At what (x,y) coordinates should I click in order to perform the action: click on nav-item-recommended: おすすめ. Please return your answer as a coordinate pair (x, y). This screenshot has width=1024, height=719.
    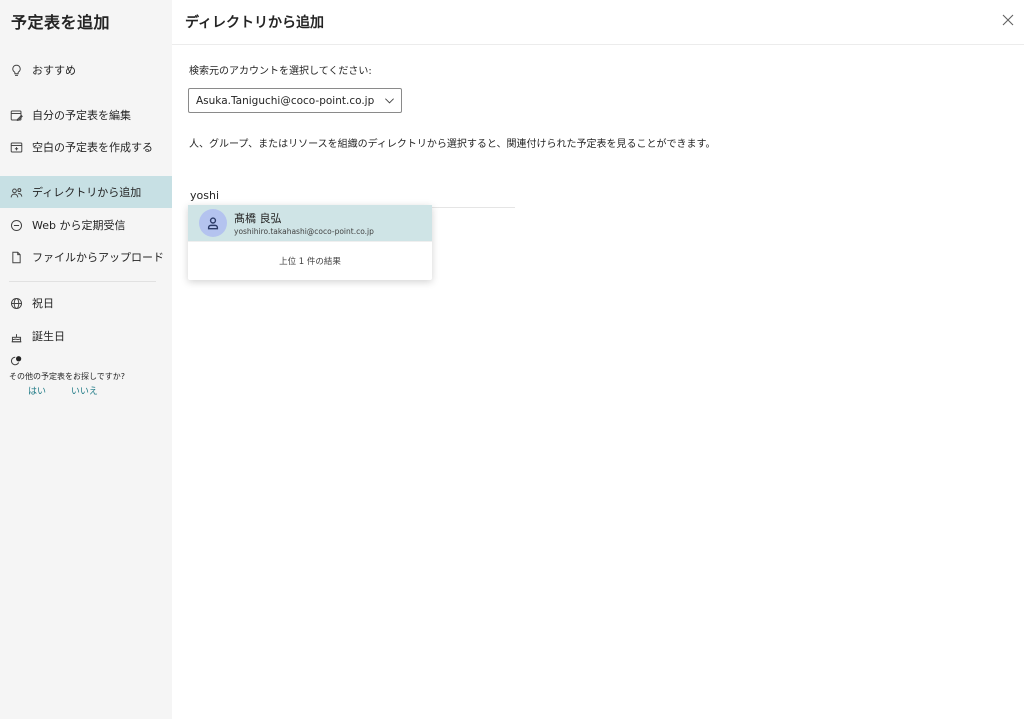
    Looking at the image, I should click on (86, 70).